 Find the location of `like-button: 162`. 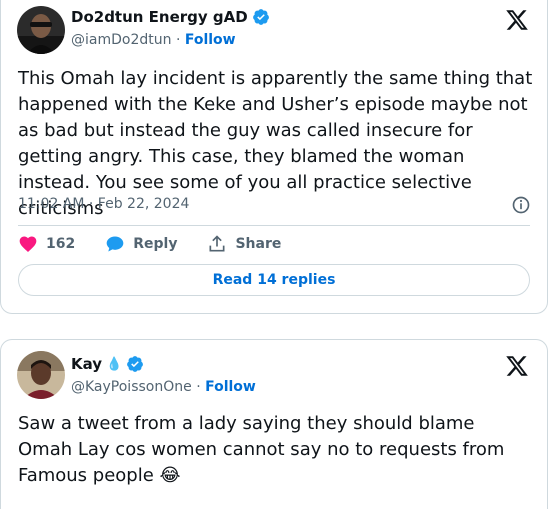

like-button: 162 is located at coordinates (46, 244).